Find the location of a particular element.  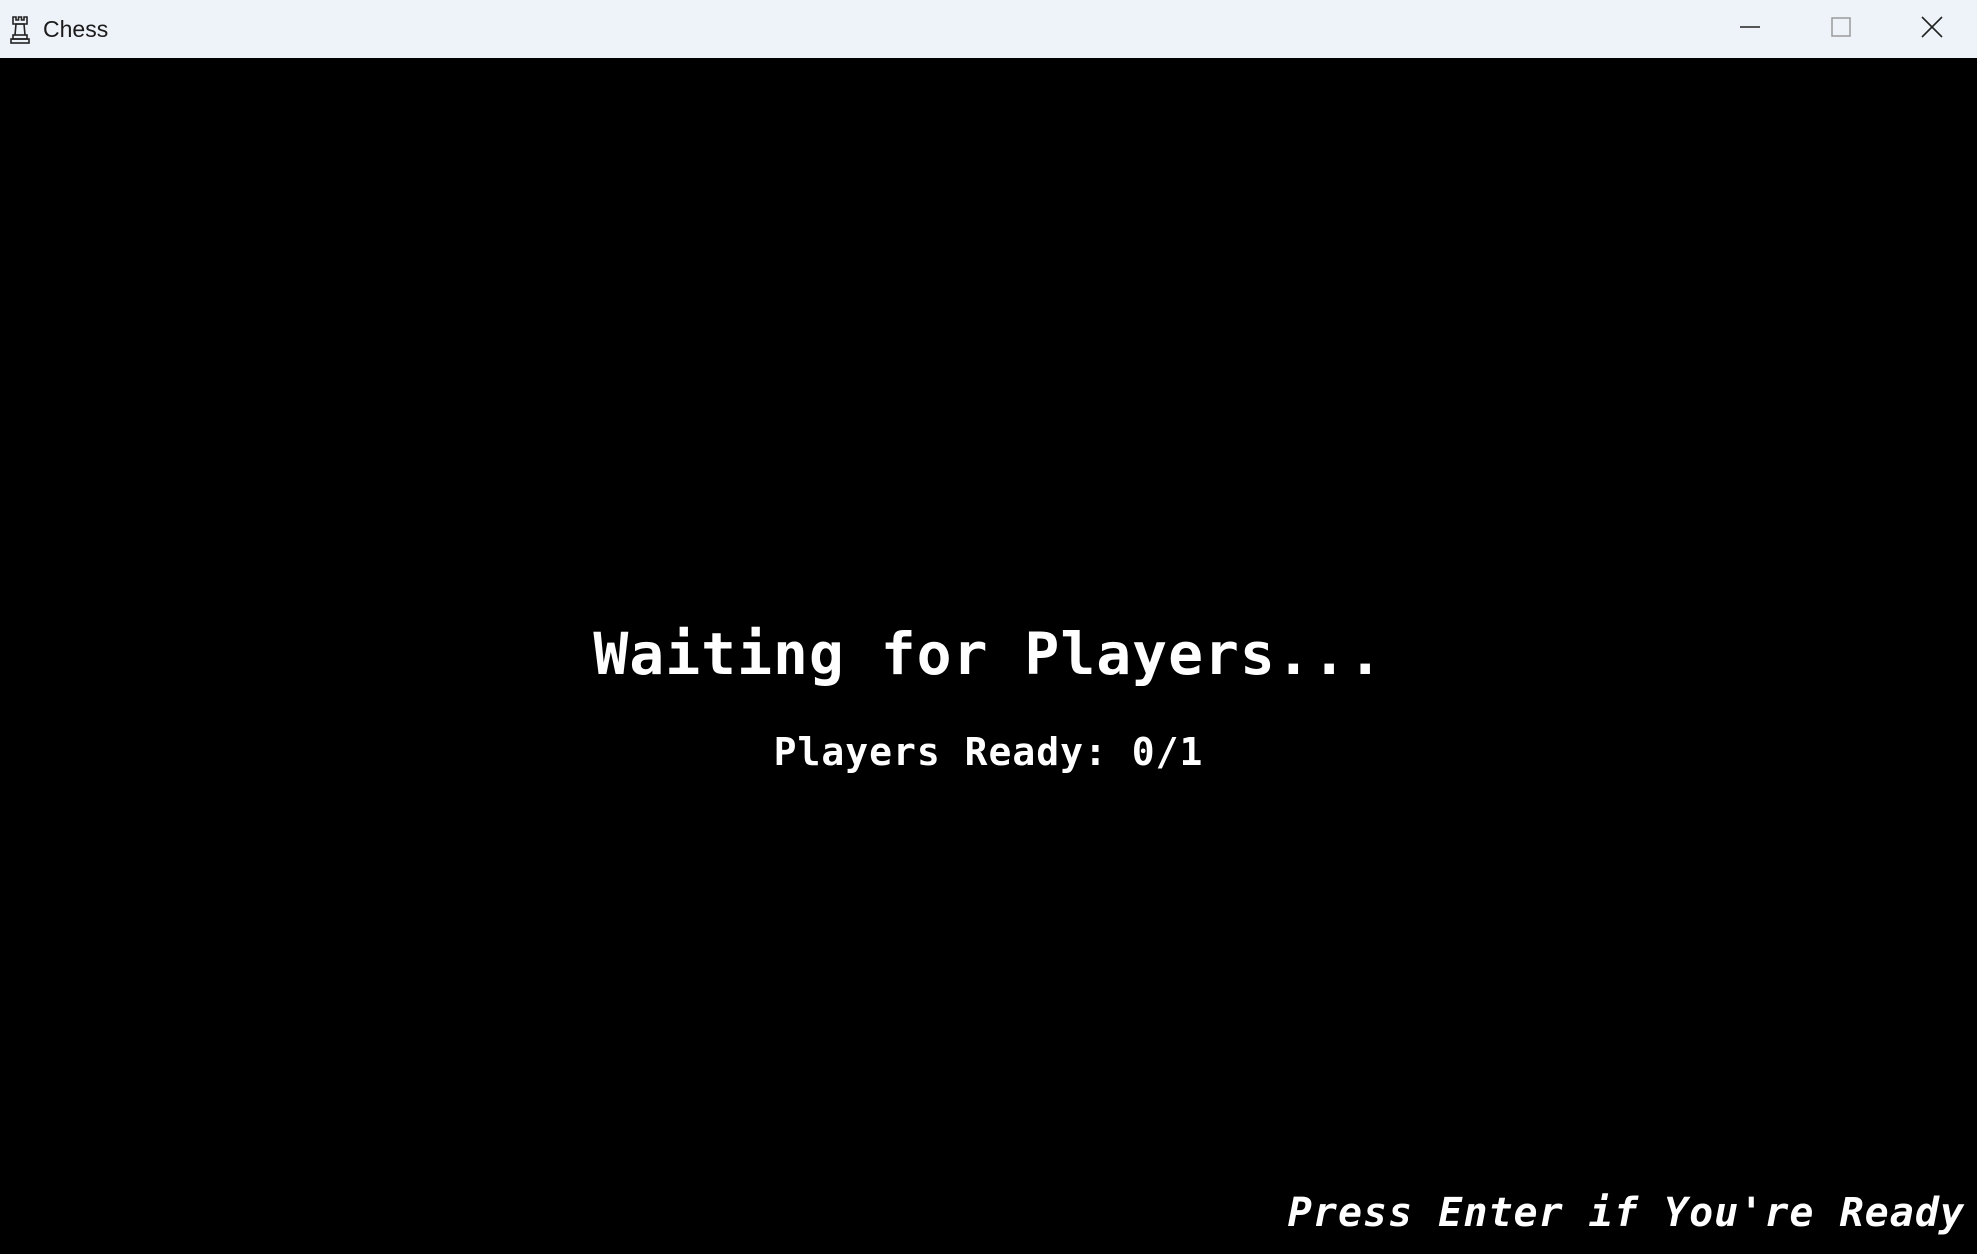

close-button is located at coordinates (1931, 29).